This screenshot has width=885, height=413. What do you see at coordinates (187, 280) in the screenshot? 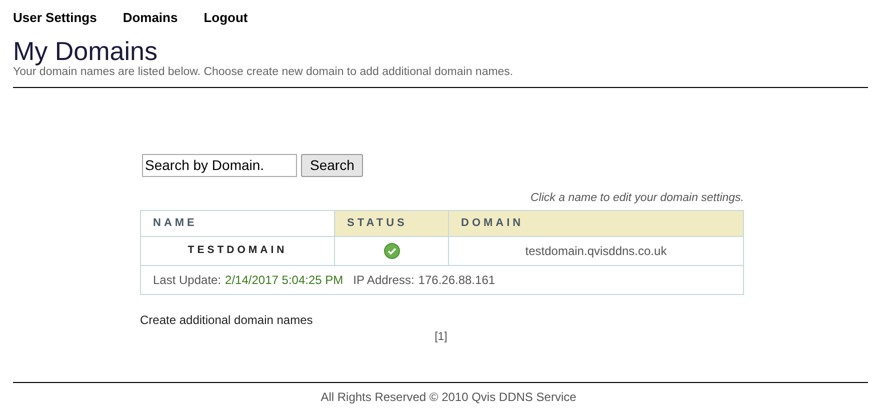
I see `last-update-label: Last Update:` at bounding box center [187, 280].